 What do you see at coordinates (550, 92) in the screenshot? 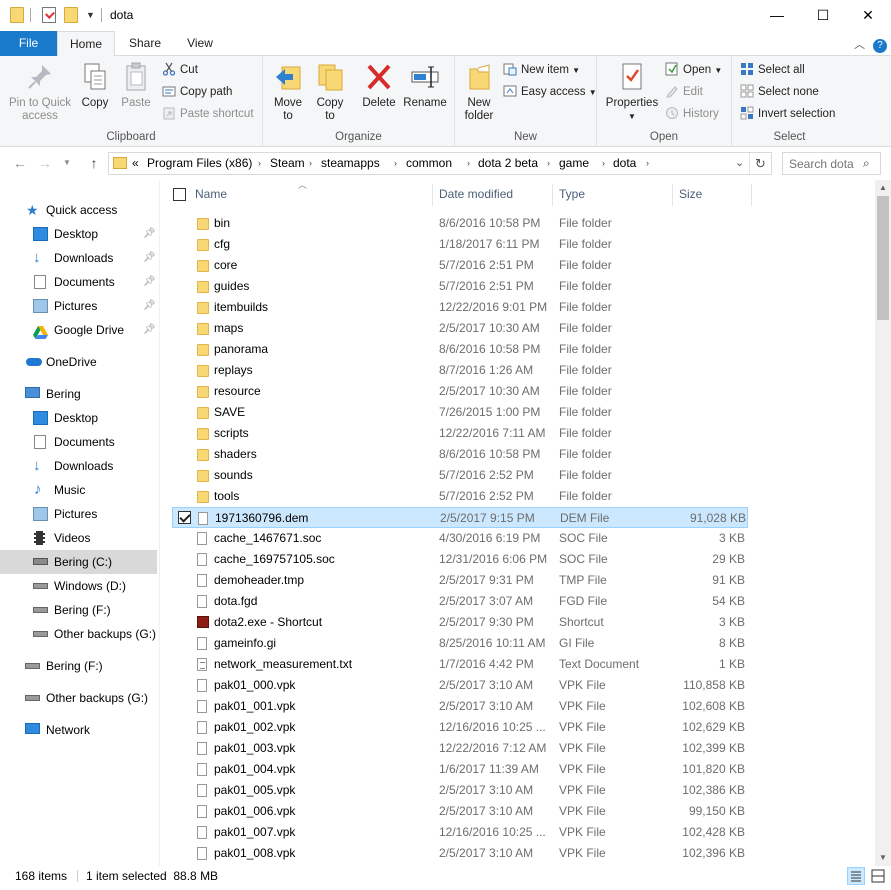
I see `easy-access-button: Easy access ▼` at bounding box center [550, 92].